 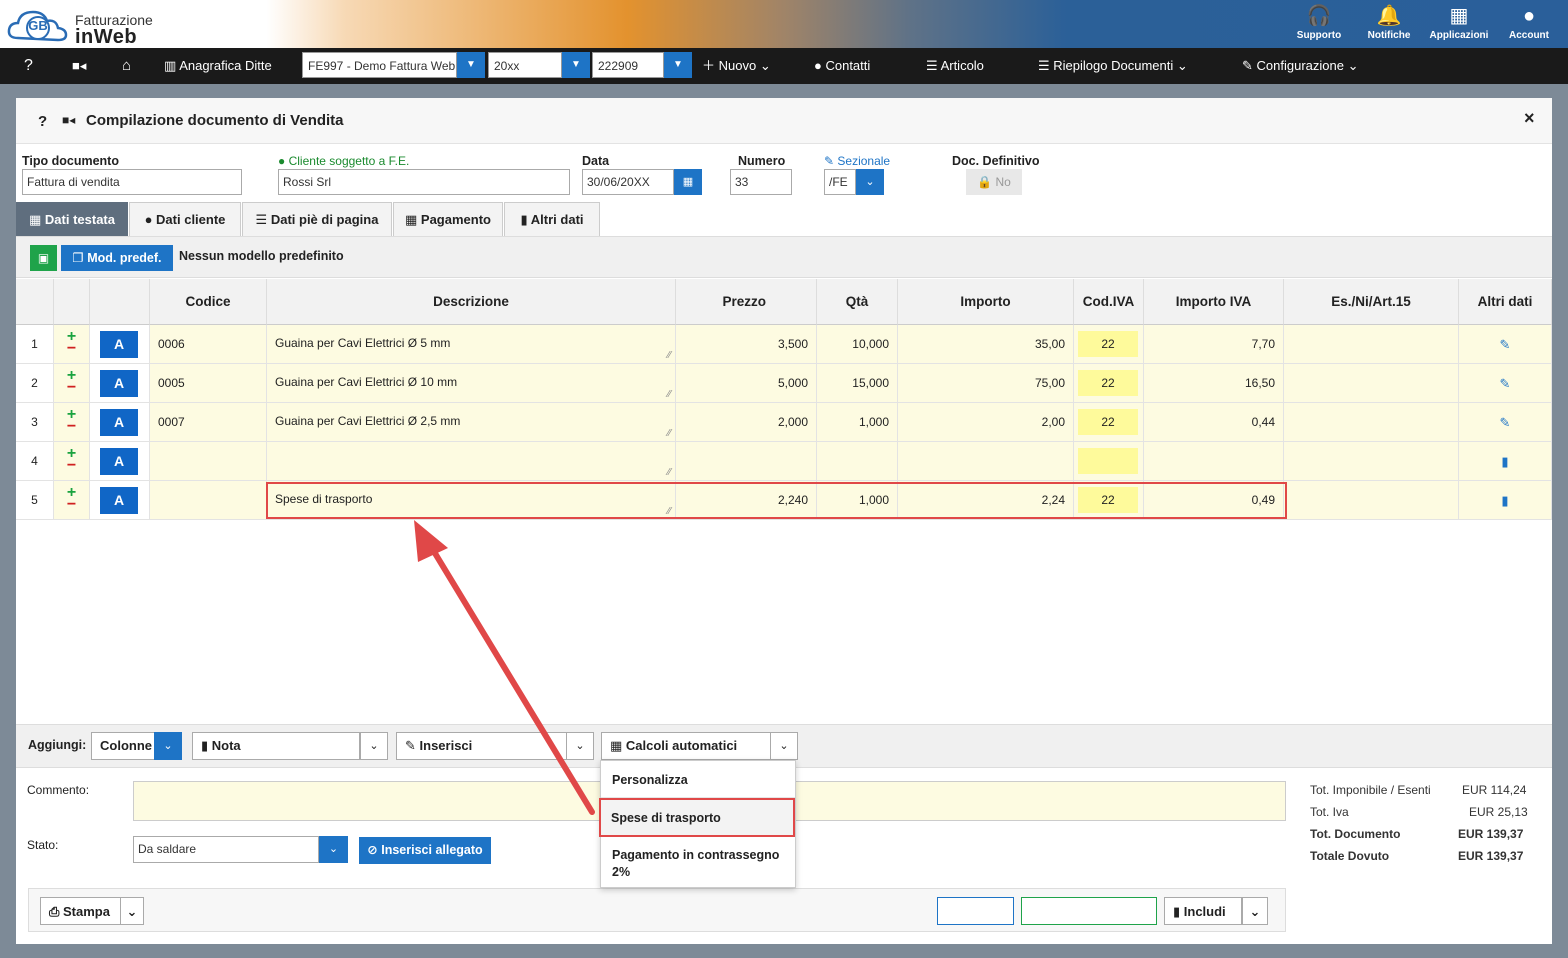 What do you see at coordinates (1494, 790) in the screenshot?
I see `tot-imponibile-value: EUR 114,24` at bounding box center [1494, 790].